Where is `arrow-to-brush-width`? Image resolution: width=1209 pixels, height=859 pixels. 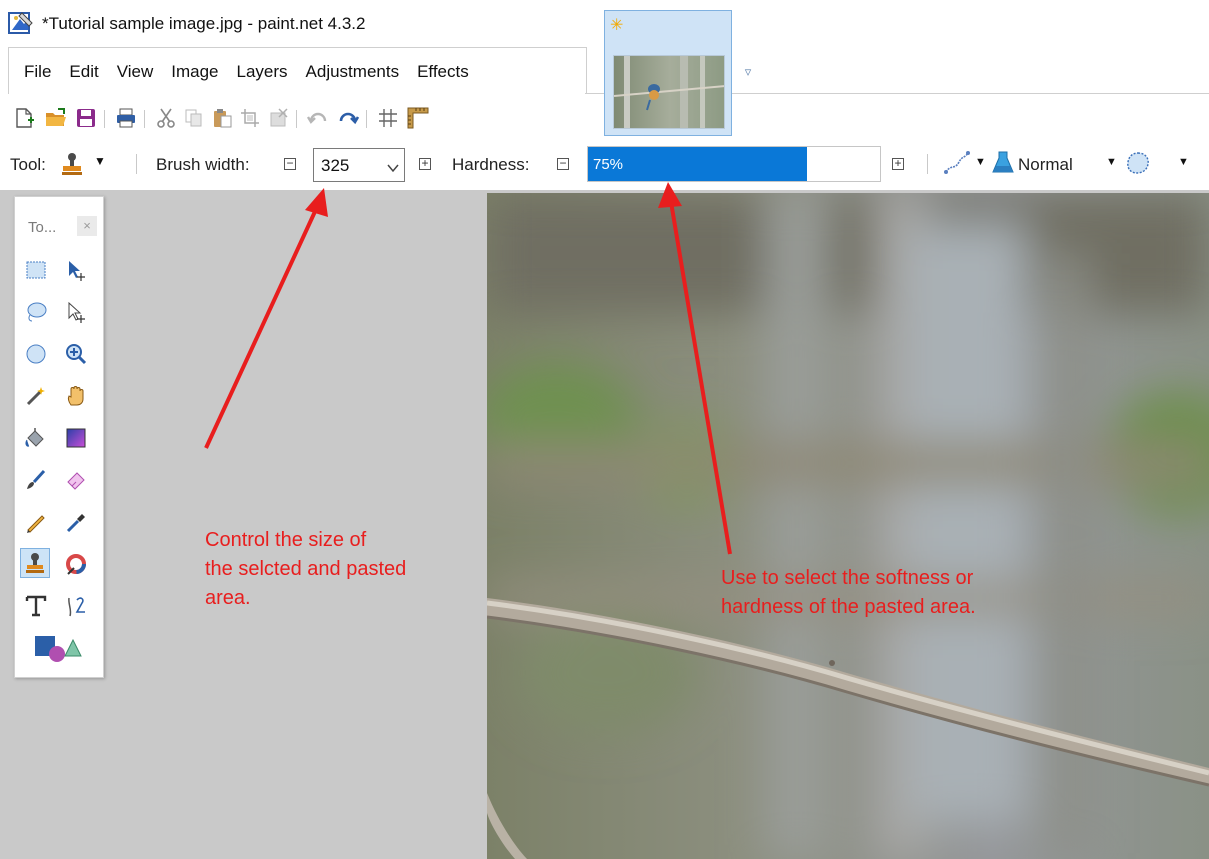 arrow-to-brush-width is located at coordinates (262, 326).